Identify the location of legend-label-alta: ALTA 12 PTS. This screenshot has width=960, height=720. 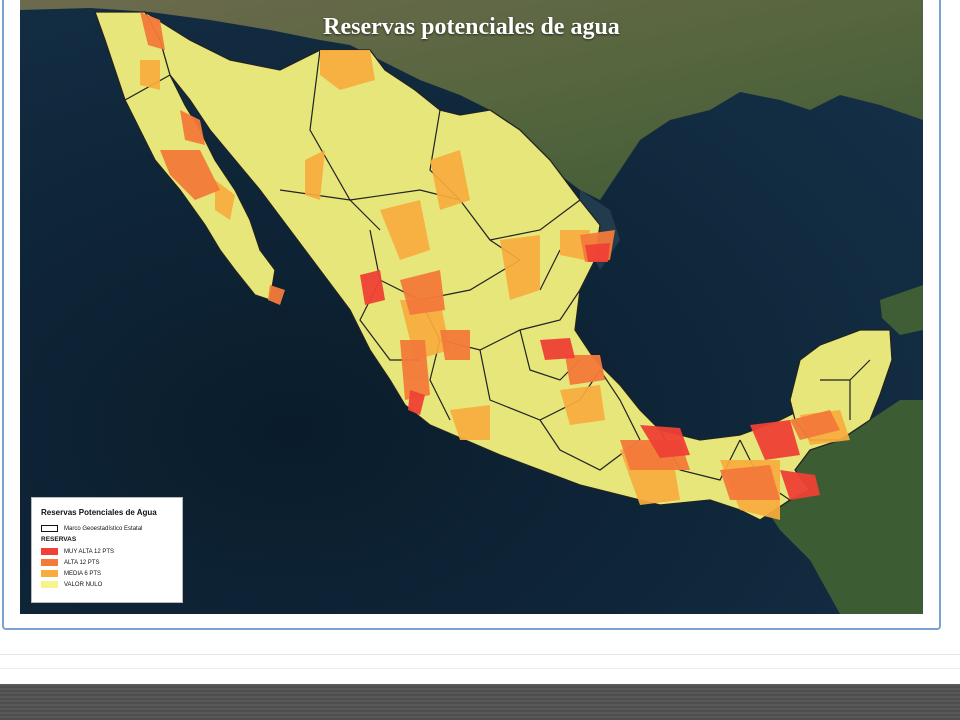
(82, 562).